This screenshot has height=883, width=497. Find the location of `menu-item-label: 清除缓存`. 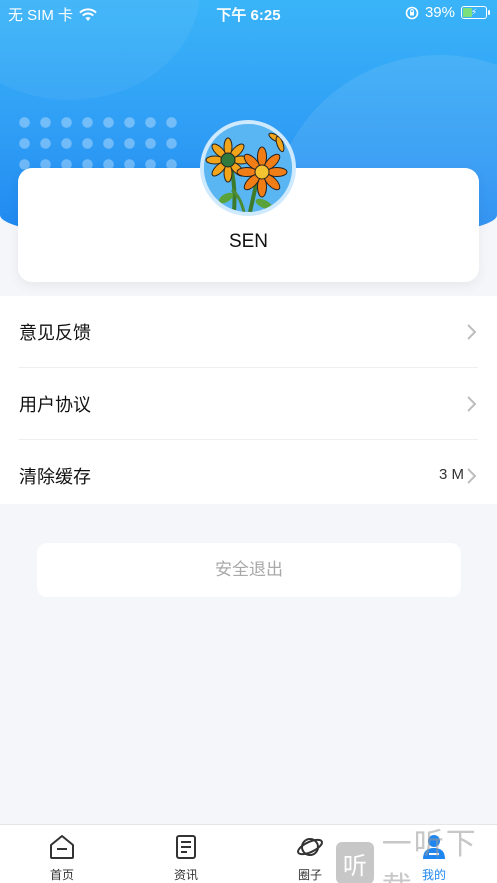

menu-item-label: 清除缓存 is located at coordinates (55, 477).